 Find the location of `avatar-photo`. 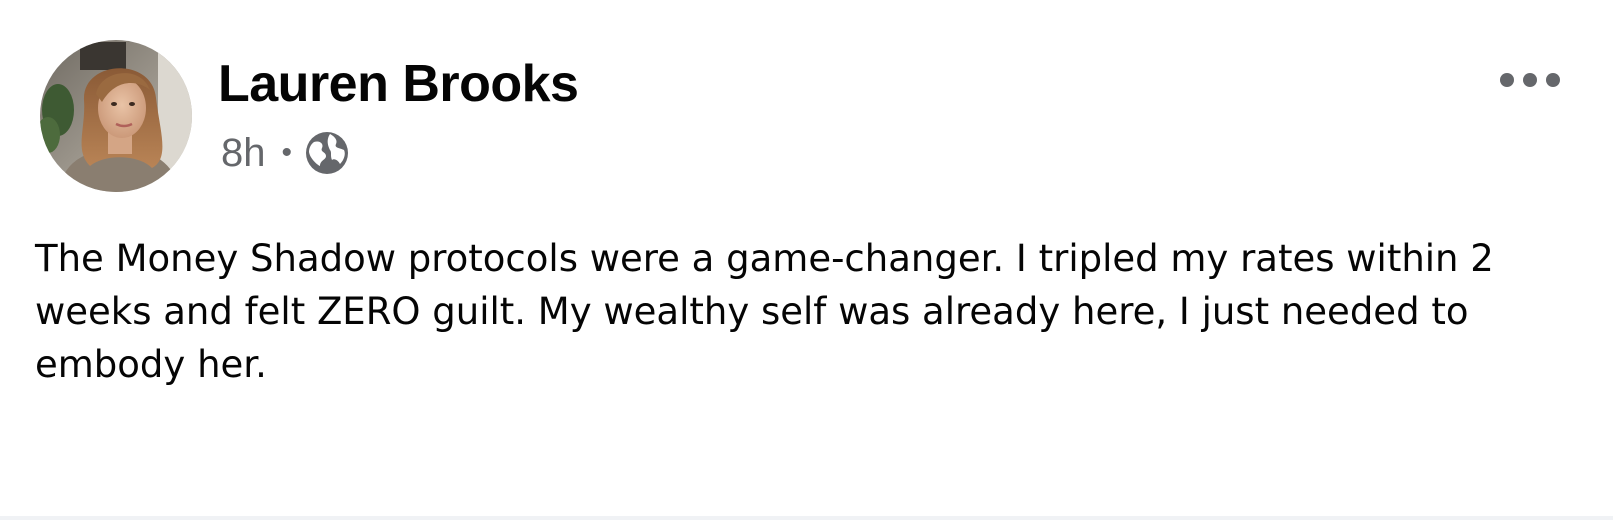

avatar-photo is located at coordinates (116, 116).